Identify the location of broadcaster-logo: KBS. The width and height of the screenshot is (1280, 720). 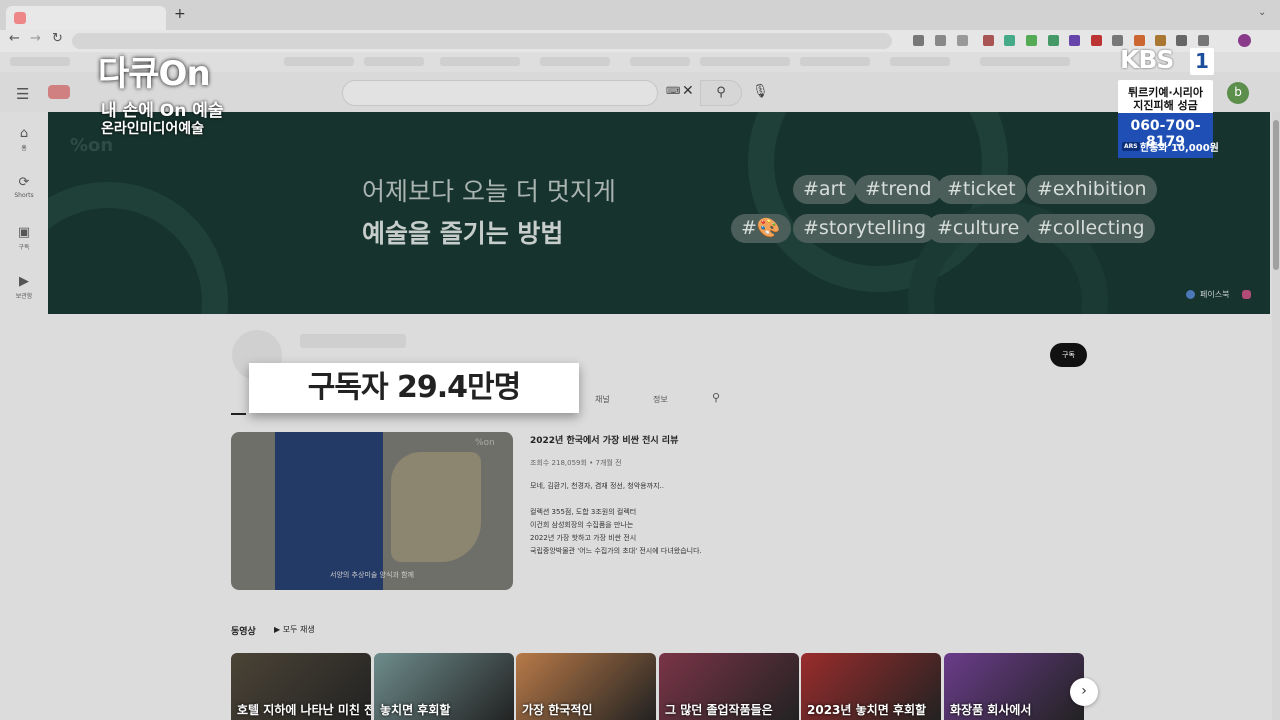
(1147, 59).